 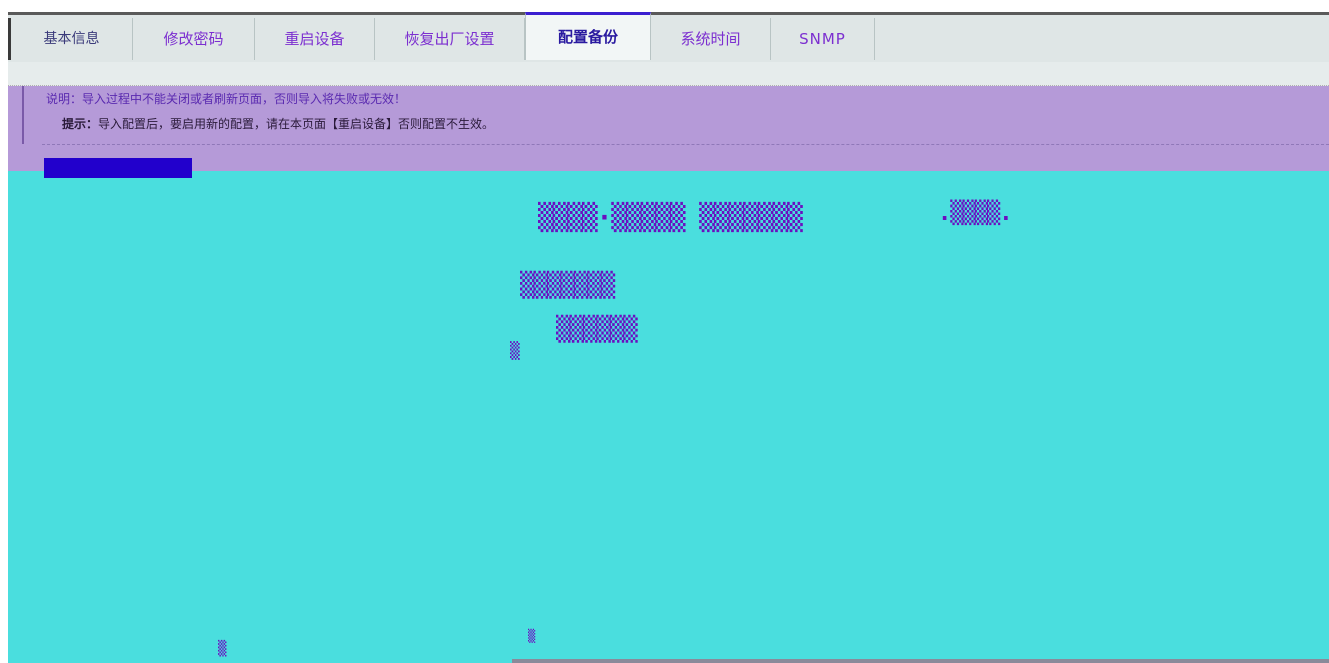 I want to click on tab-reboot-device: 重启设备, so click(x=315, y=39).